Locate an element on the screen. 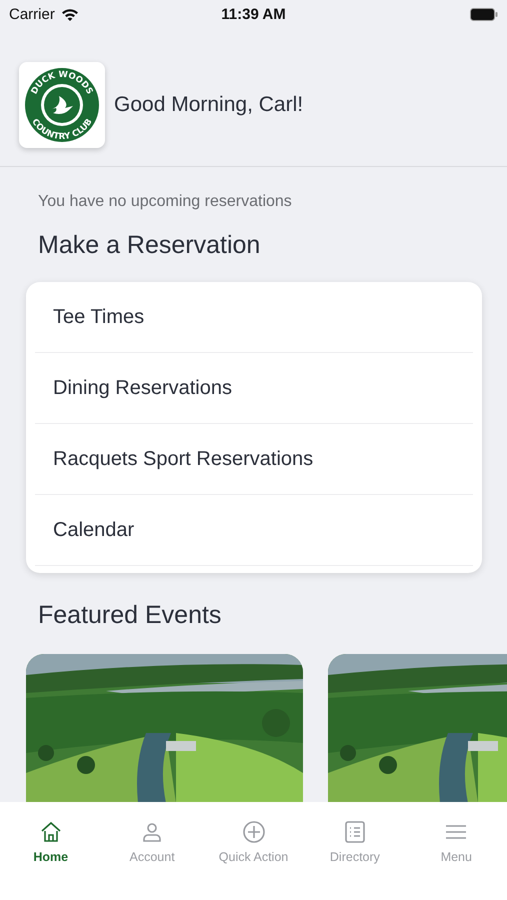 This screenshot has width=507, height=900. reservation-item: Calendar is located at coordinates (254, 530).